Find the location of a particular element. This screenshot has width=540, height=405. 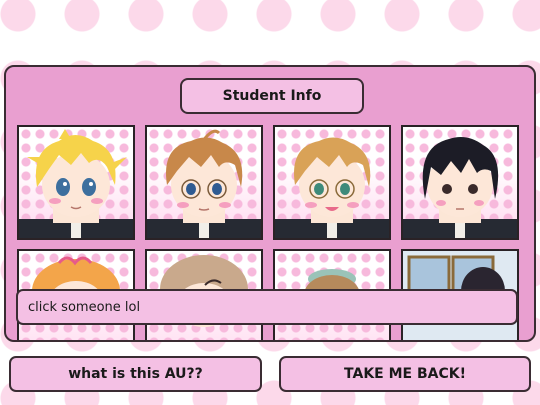

what-is-this-au-button: what is this AU?? is located at coordinates (135, 374).